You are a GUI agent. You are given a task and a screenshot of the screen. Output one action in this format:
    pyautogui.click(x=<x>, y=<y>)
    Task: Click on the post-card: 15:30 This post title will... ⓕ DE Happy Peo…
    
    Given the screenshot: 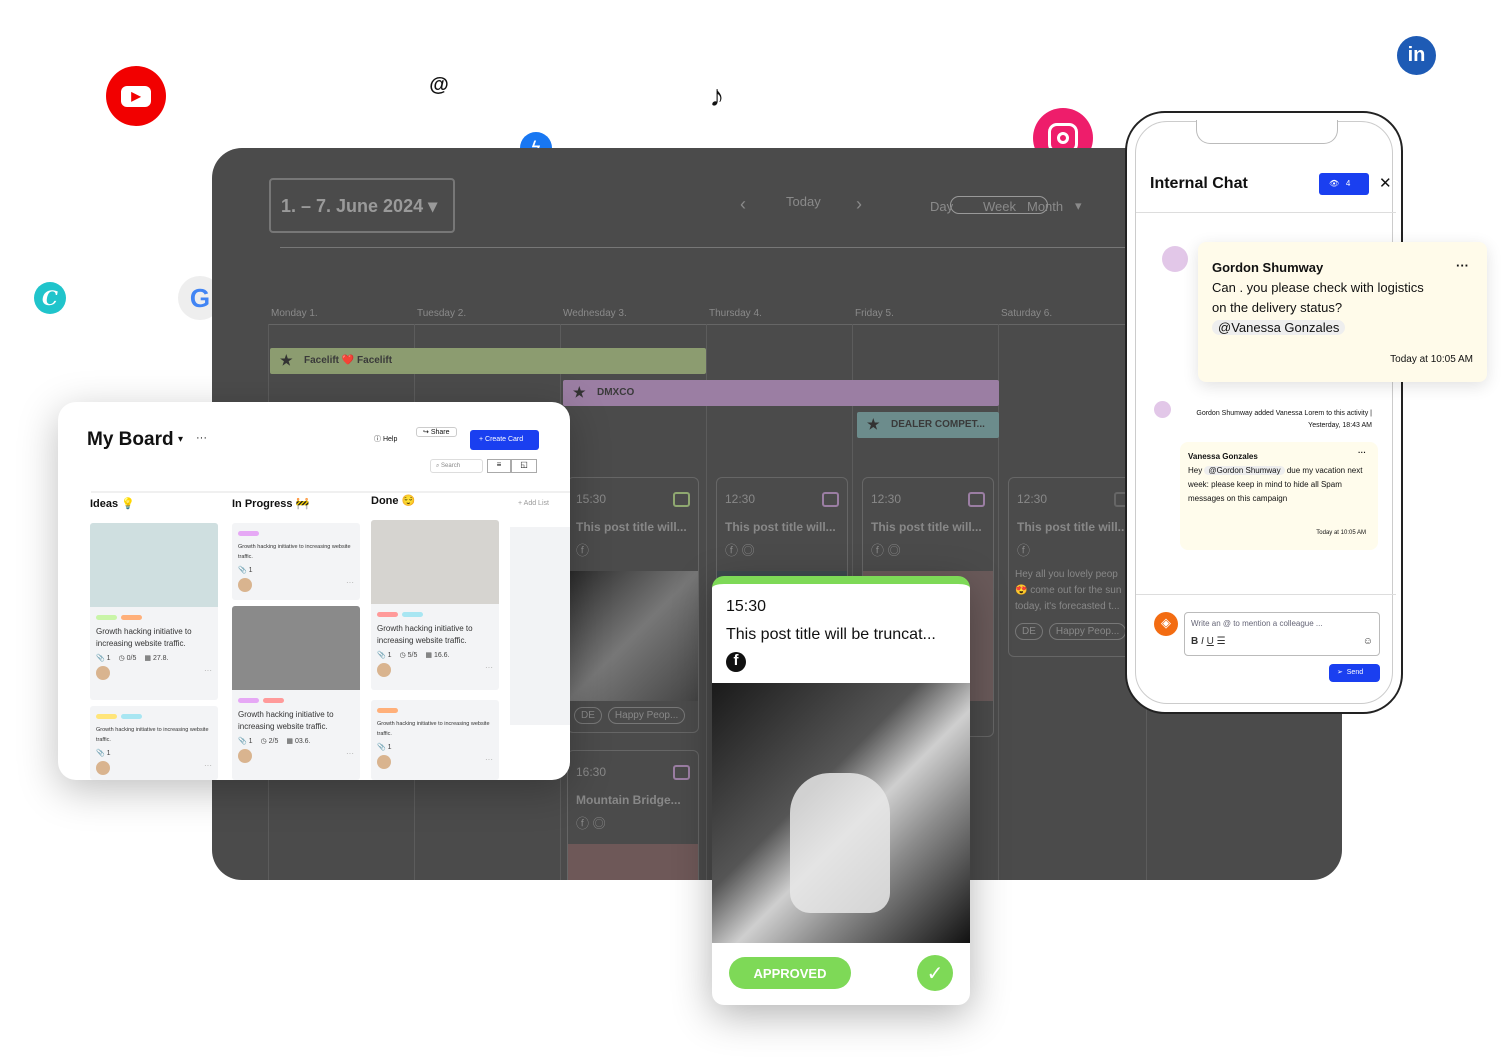 What is the action you would take?
    pyautogui.click(x=633, y=605)
    